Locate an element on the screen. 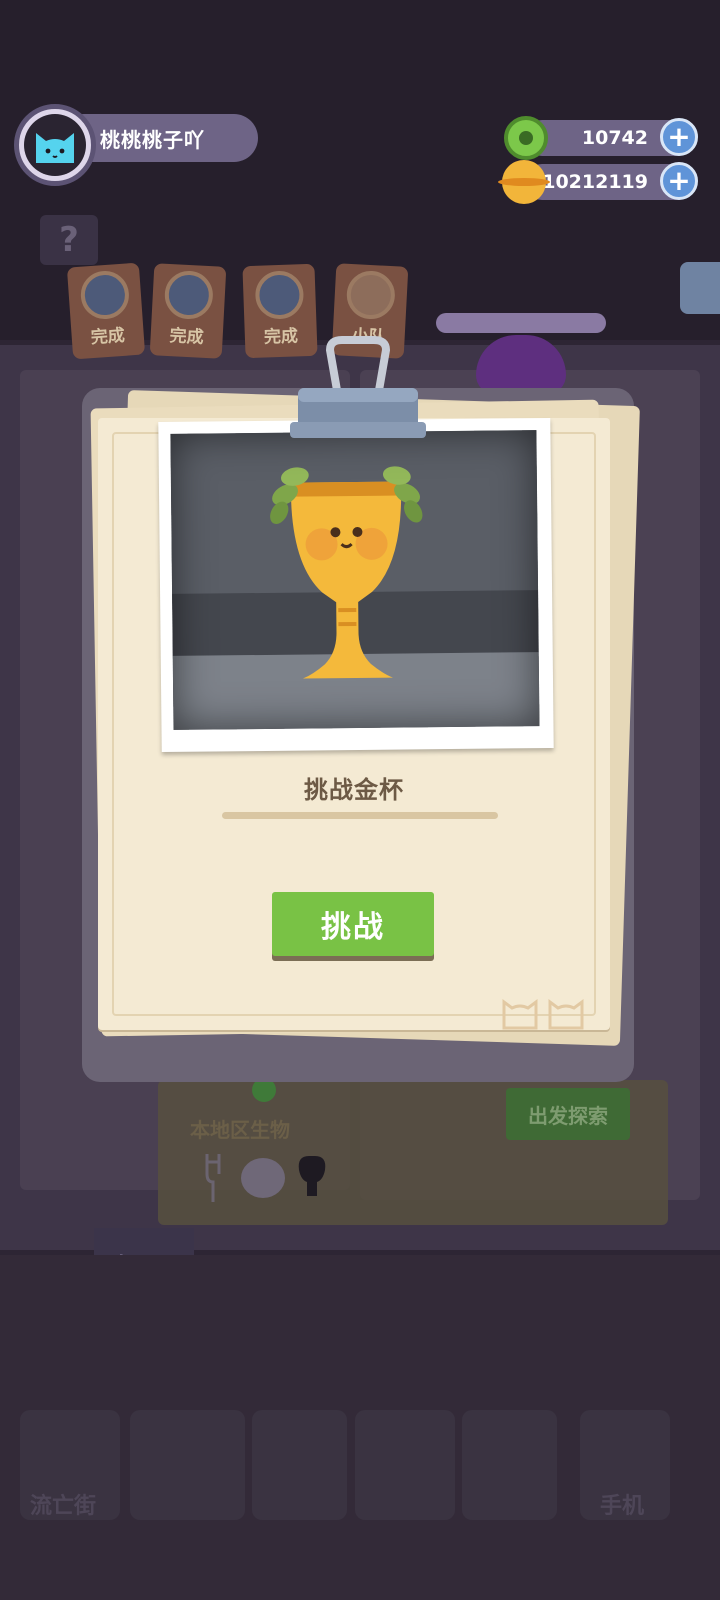  pencil-decoration is located at coordinates (521, 323).